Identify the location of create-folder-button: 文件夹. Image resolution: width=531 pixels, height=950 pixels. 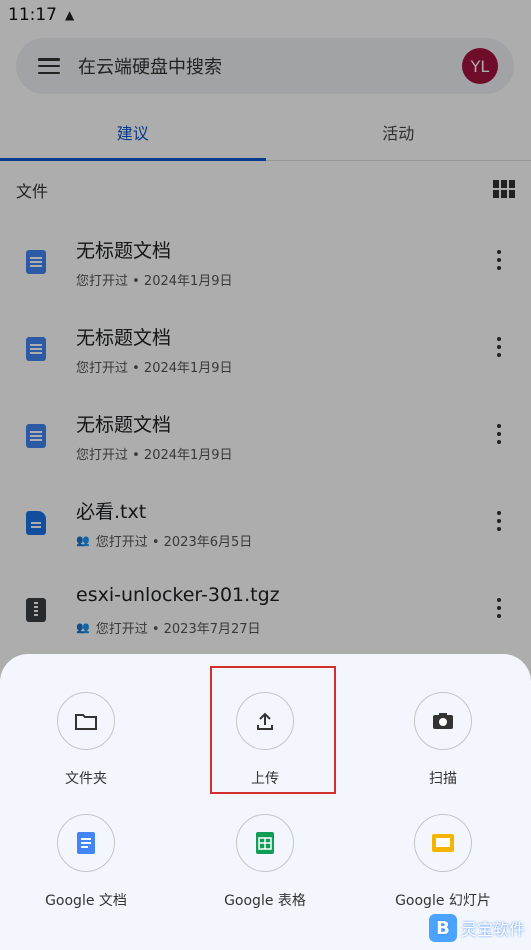
(86, 740).